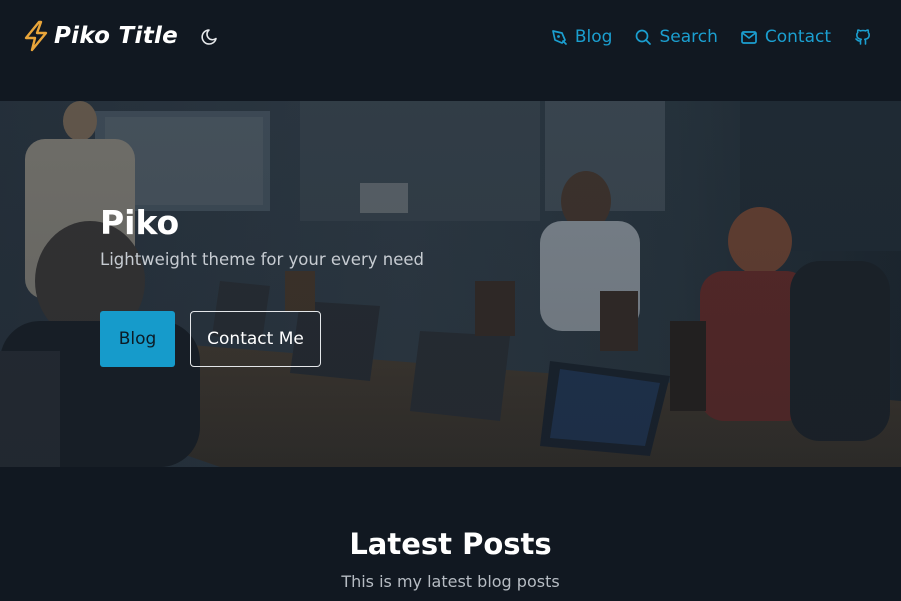 The width and height of the screenshot is (901, 601). I want to click on blog-button: Blog, so click(137, 339).